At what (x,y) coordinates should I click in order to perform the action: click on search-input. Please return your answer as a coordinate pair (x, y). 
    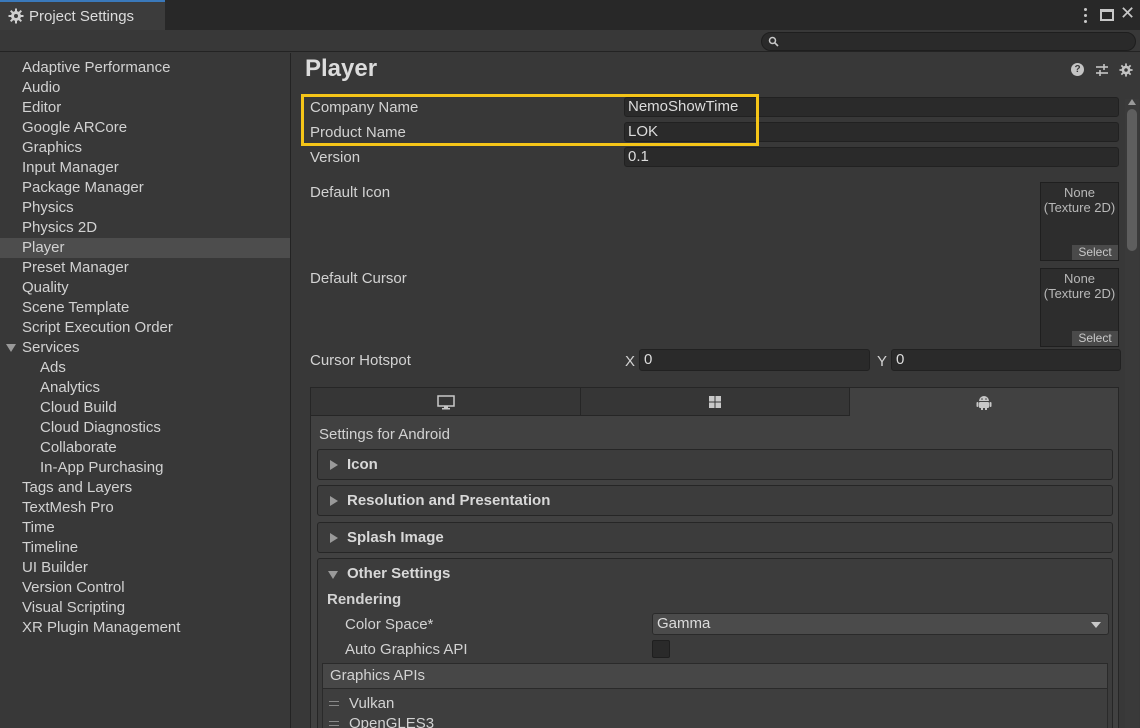
    Looking at the image, I should click on (948, 41).